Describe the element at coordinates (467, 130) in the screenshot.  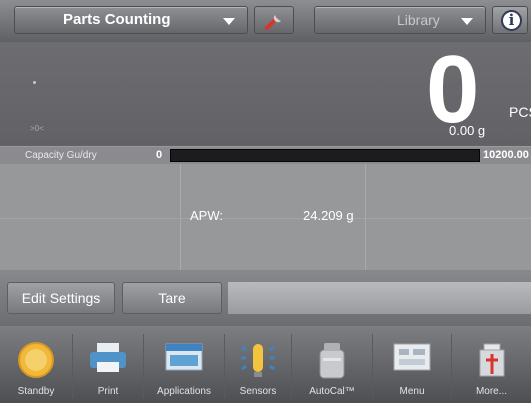
I see `gross-weight: 0.00 g` at that location.